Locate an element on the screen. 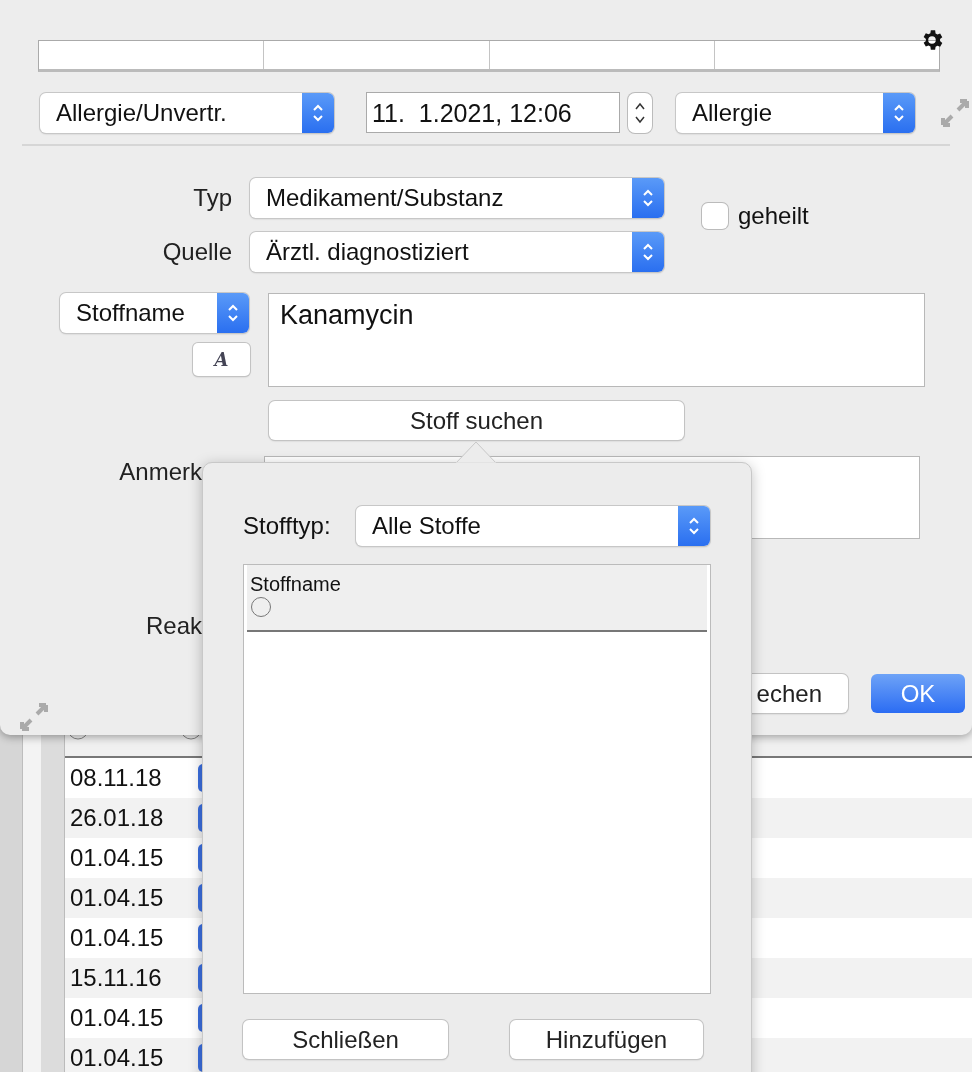 The height and width of the screenshot is (1072, 972). type-select: Medikament/Substanz is located at coordinates (457, 198).